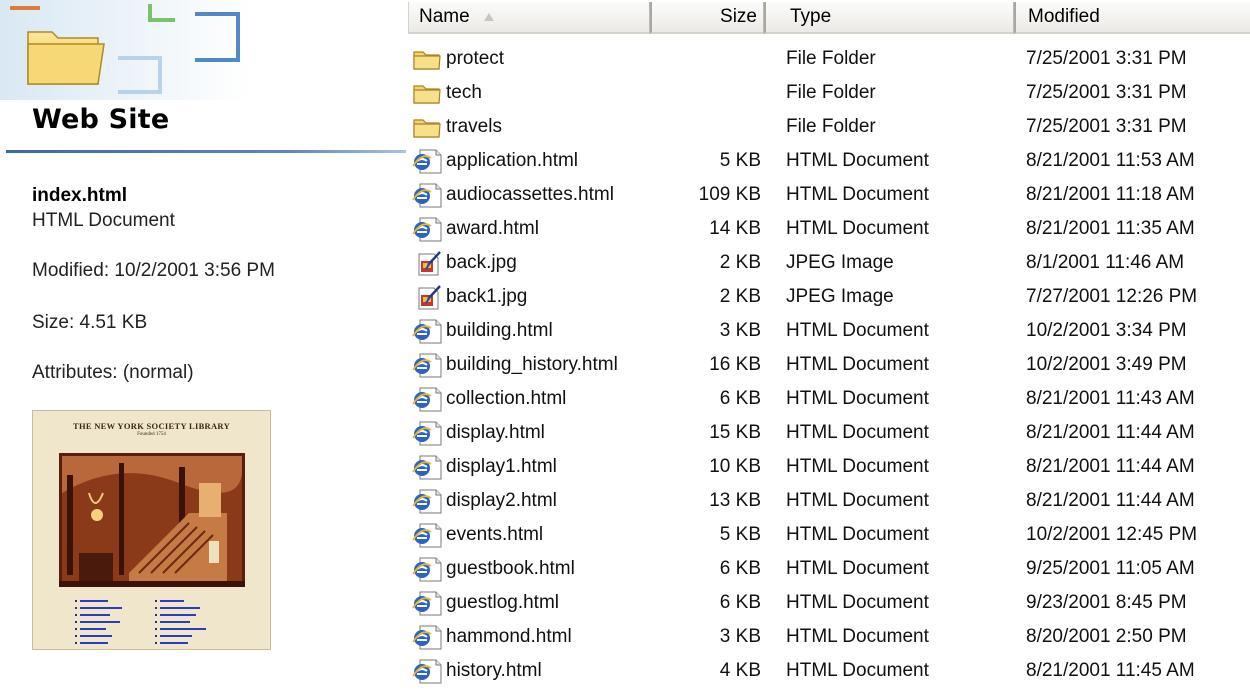  Describe the element at coordinates (501, 500) in the screenshot. I see `file-name: display2.html` at that location.